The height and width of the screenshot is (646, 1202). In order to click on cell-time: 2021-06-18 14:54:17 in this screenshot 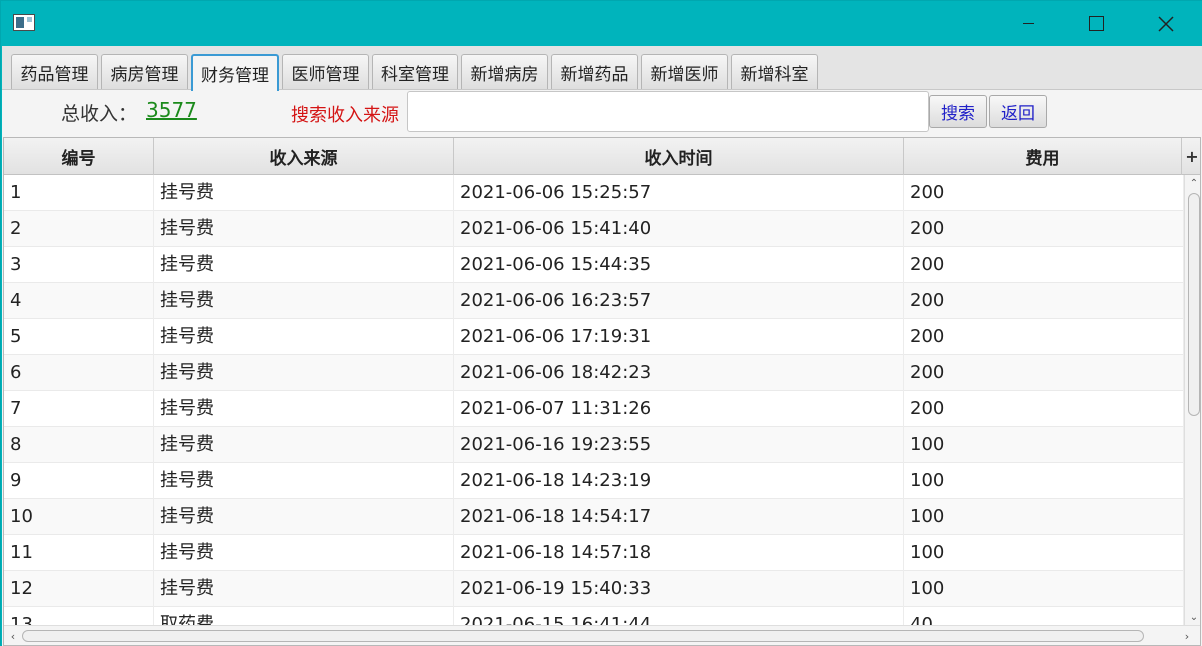, I will do `click(679, 517)`.